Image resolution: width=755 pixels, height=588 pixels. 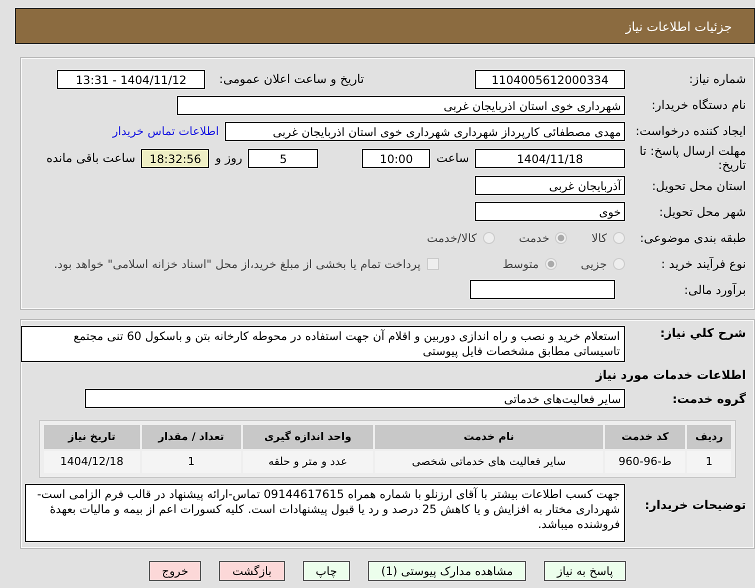 I want to click on field-label: ایجاد کننده درخواست:, so click(x=690, y=131).